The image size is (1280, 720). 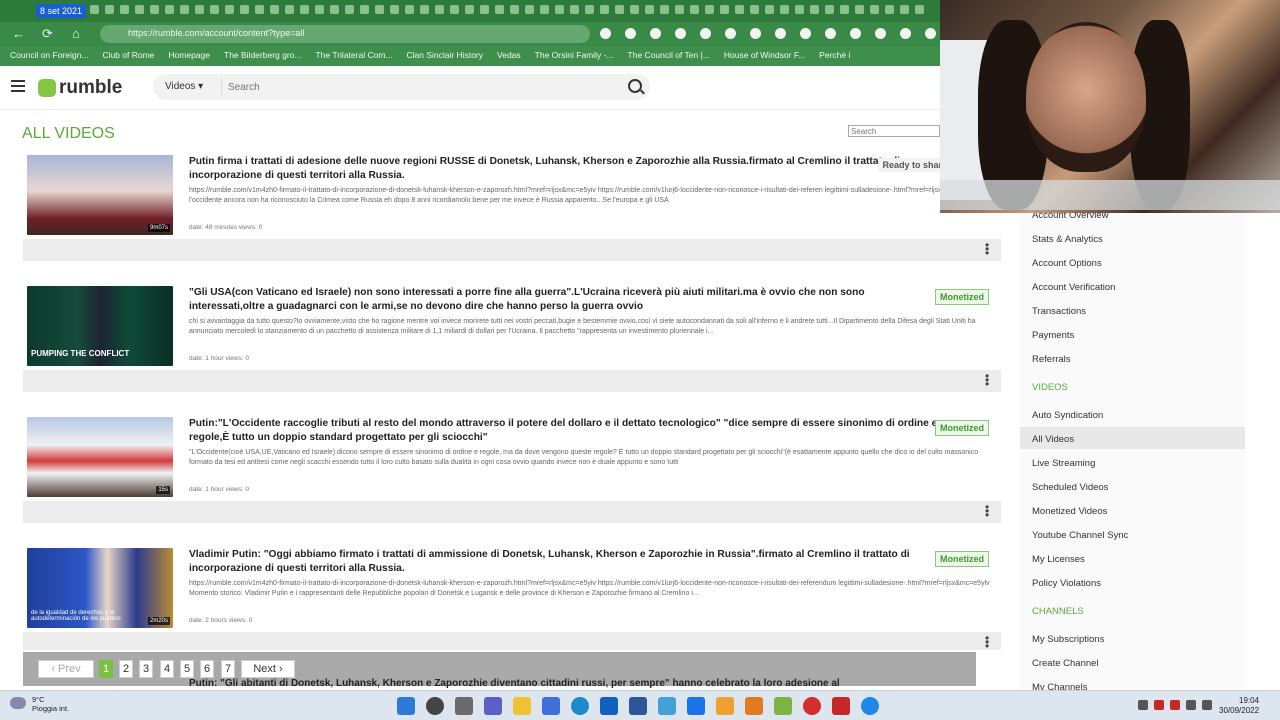 I want to click on menu-icon, so click(x=18, y=86).